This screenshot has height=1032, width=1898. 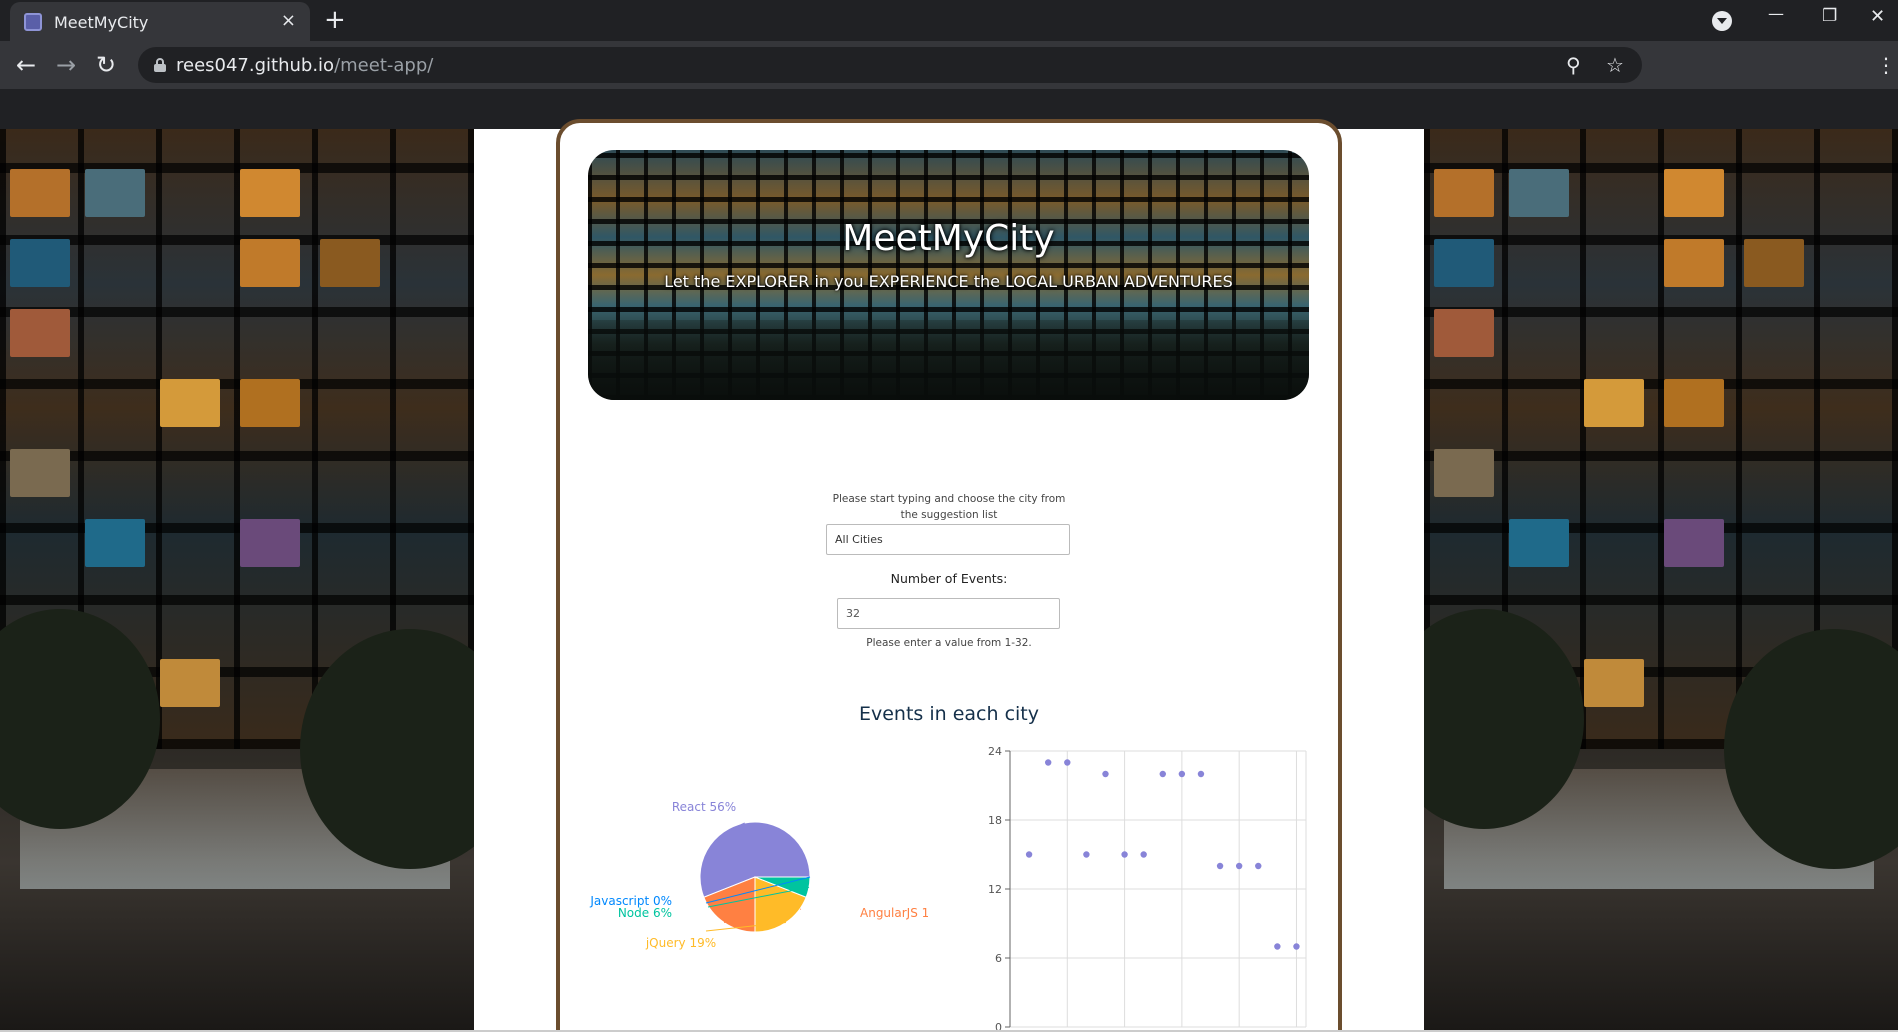 What do you see at coordinates (948, 714) in the screenshot?
I see `charts-section-title: Events in each city` at bounding box center [948, 714].